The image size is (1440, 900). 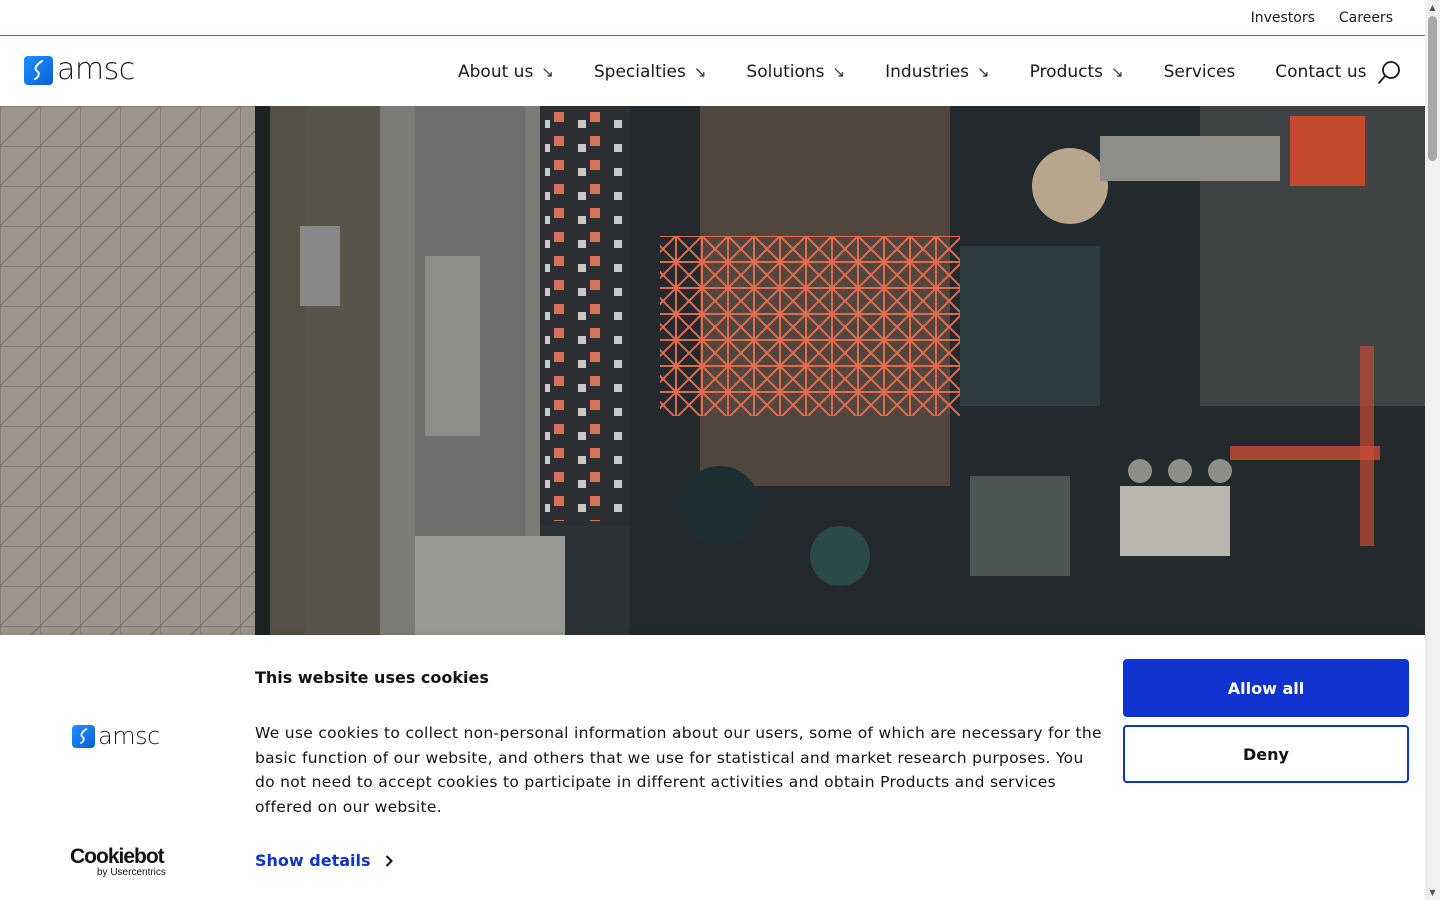 What do you see at coordinates (1266, 754) in the screenshot?
I see `deny-button: Deny` at bounding box center [1266, 754].